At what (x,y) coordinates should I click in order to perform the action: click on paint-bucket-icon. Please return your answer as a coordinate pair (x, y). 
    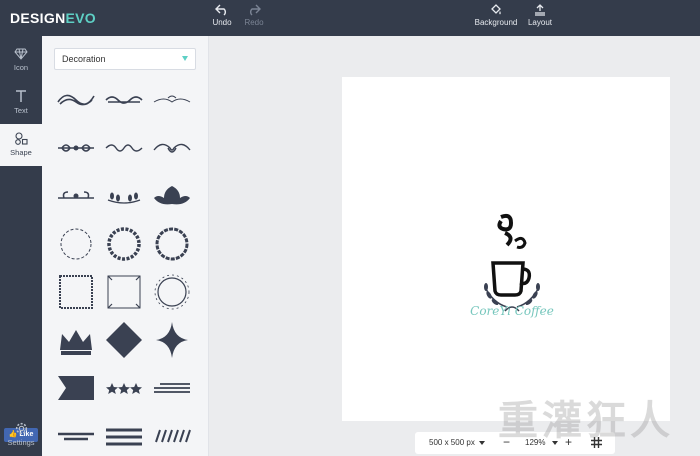
    Looking at the image, I should click on (496, 9).